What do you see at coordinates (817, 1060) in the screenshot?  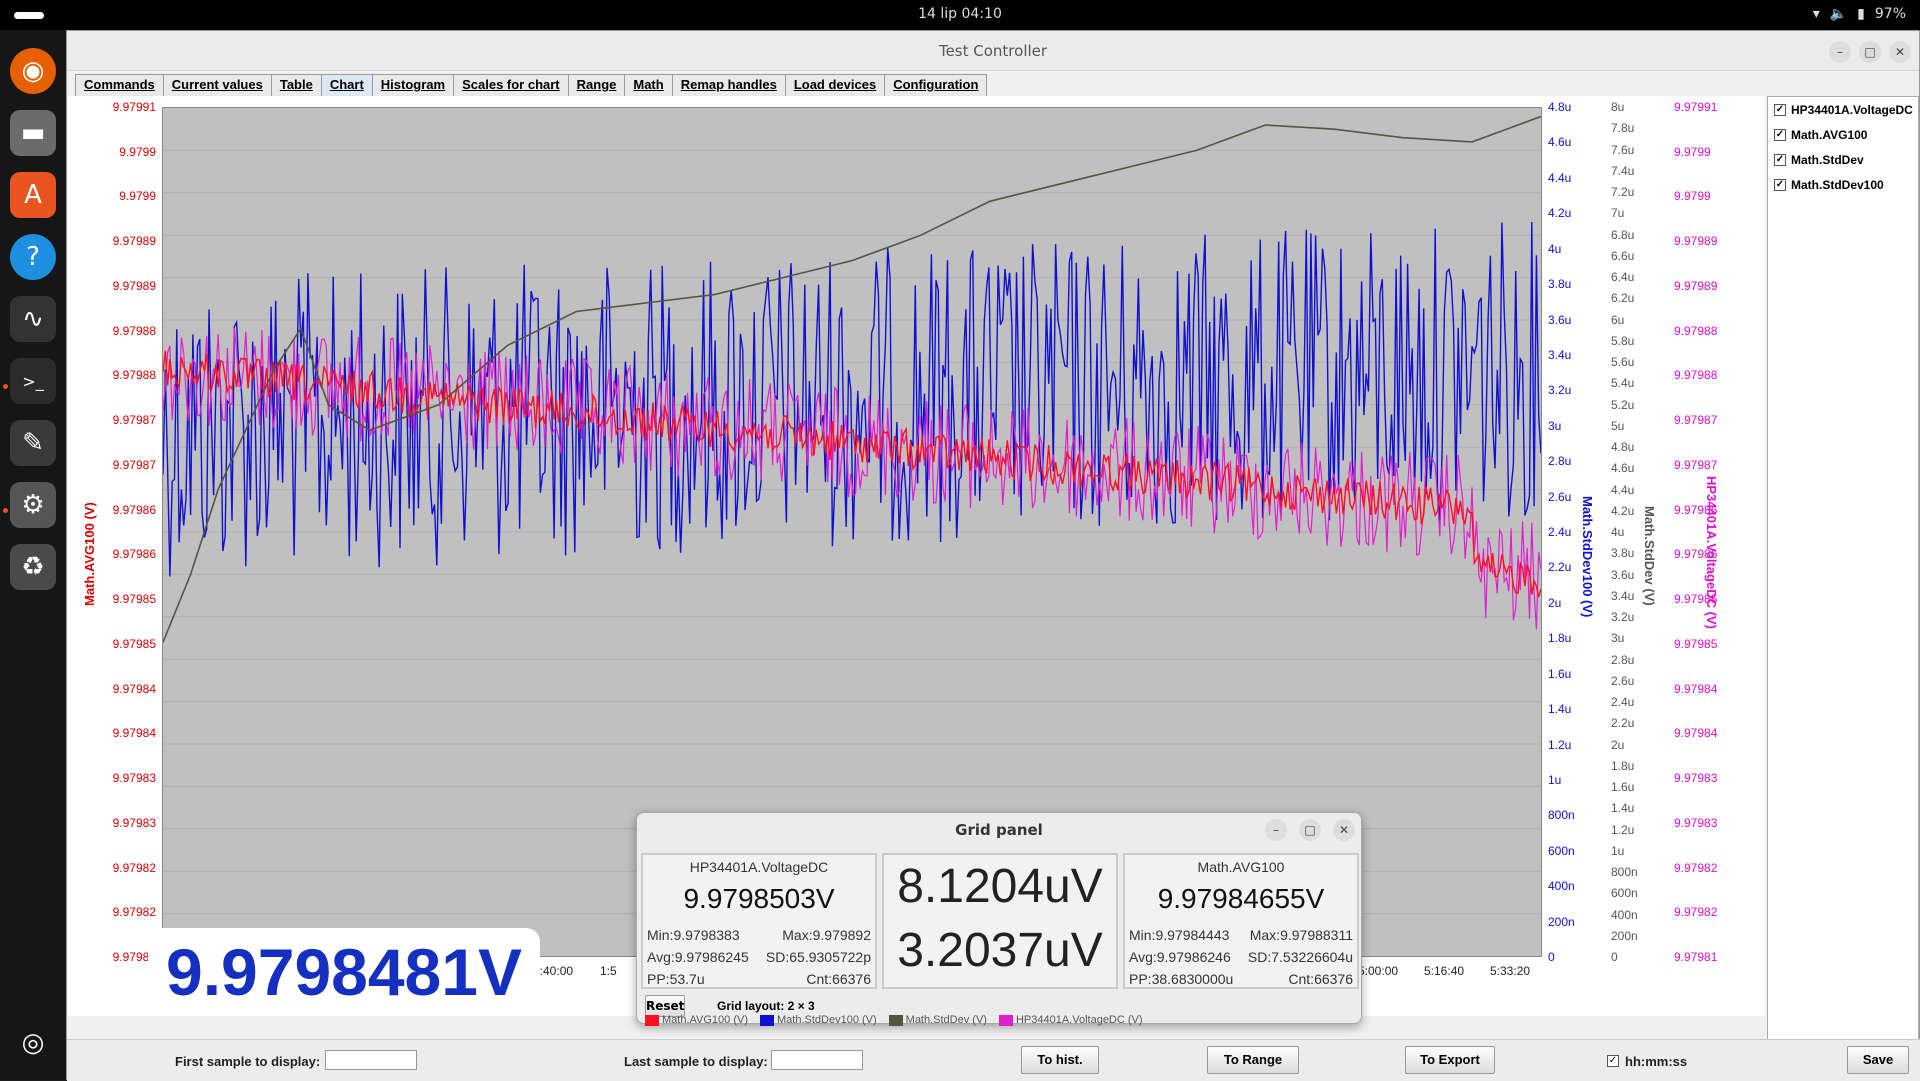 I see `last-sample-input` at bounding box center [817, 1060].